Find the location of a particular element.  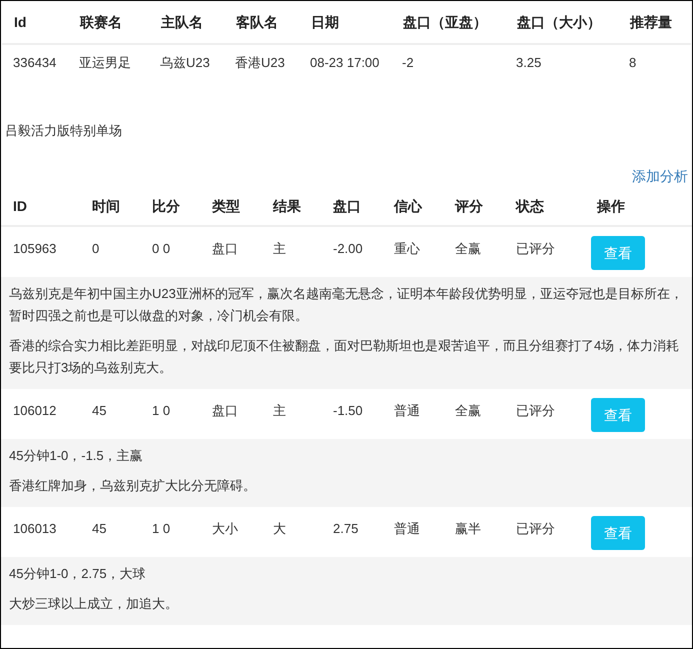

analysis-text: 乌兹别克是年初中国主办U23亚洲杯的冠军，赢次名越南毫无悬念，证明本年龄段优势明显，亚运夺冠也是目标所在，暂时四强之前也是可以做盘的对象，冷门机会有限。 is located at coordinates (346, 305).